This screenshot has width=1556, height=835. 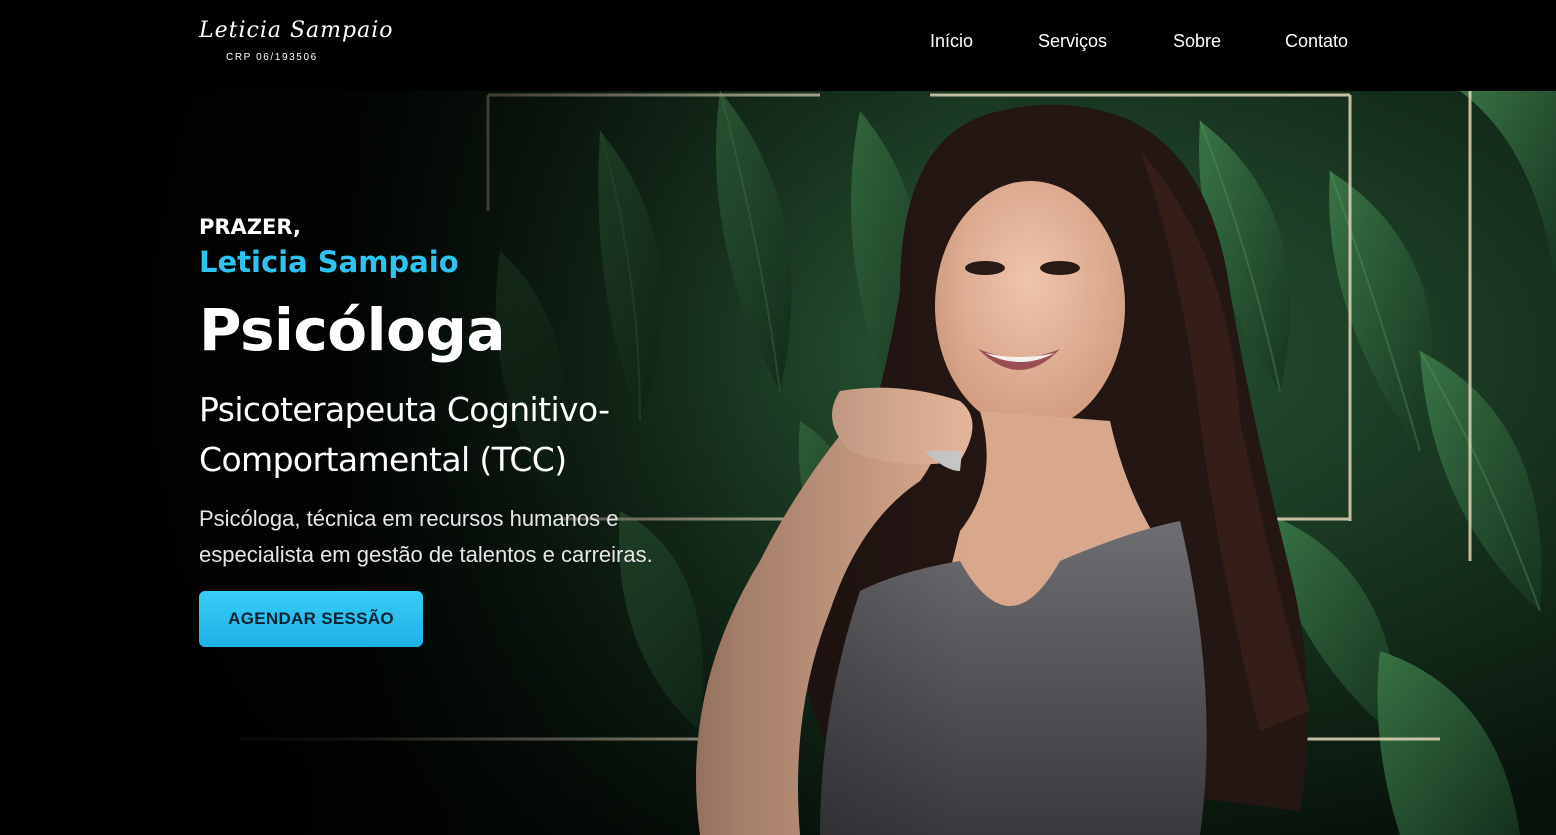 What do you see at coordinates (951, 41) in the screenshot?
I see `nav-link-inicio: Início` at bounding box center [951, 41].